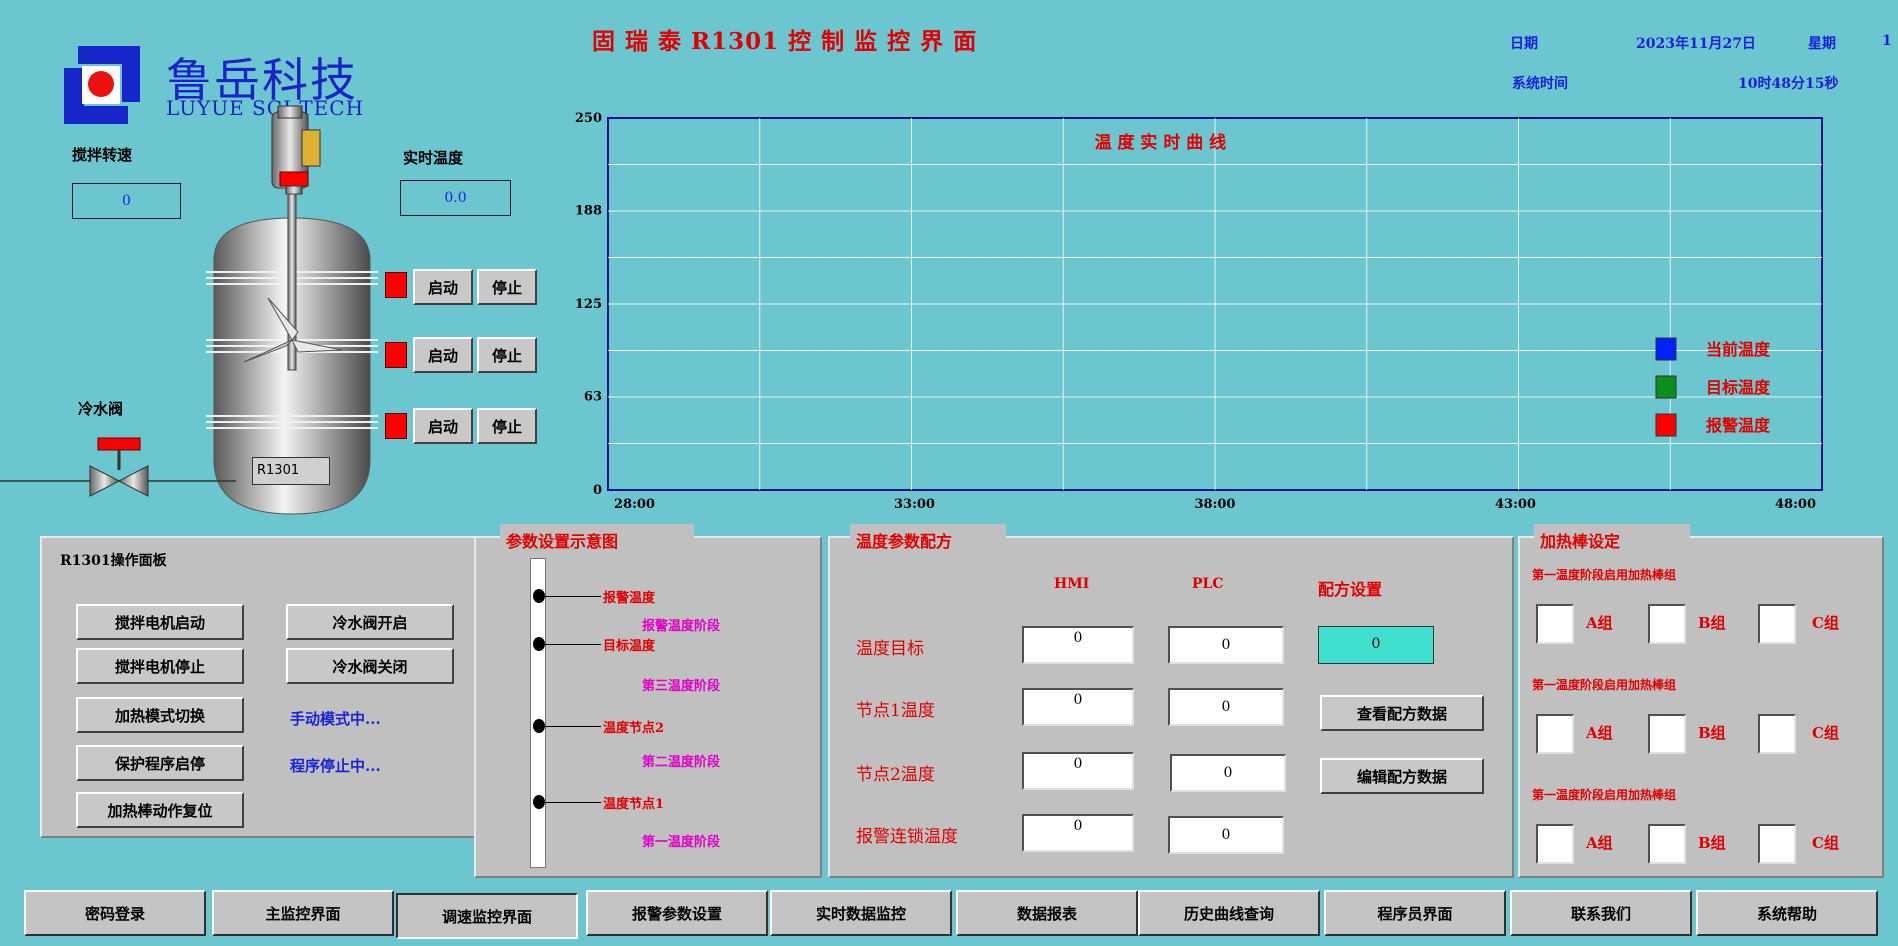 This screenshot has width=1898, height=946. What do you see at coordinates (1072, 584) in the screenshot?
I see `recipe-col-hmi: HMI` at bounding box center [1072, 584].